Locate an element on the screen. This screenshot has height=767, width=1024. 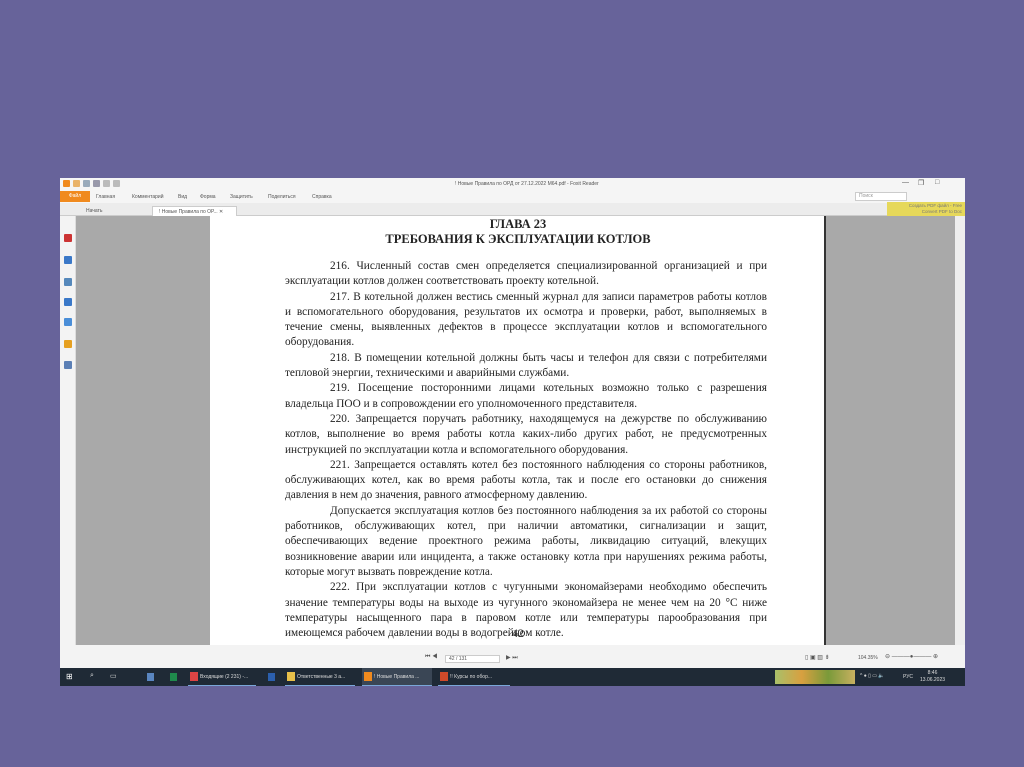
page-number: 42 is located at coordinates (518, 633).